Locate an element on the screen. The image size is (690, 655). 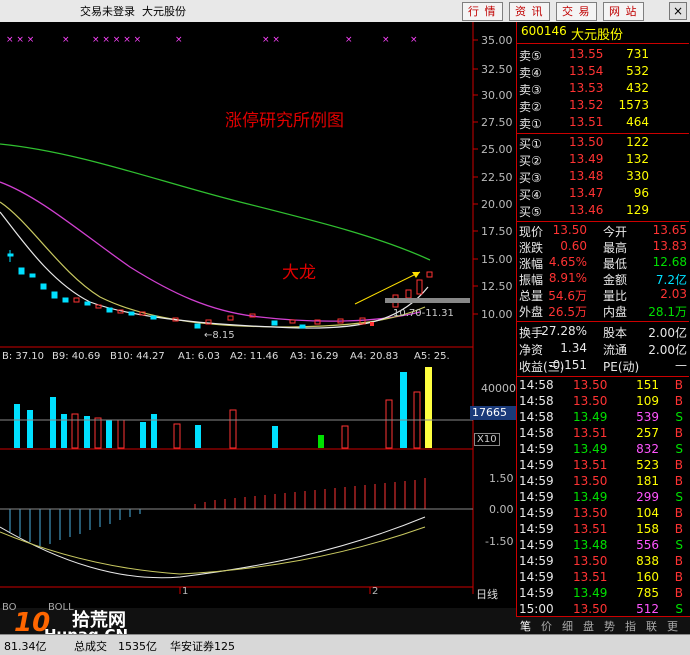
indicator-tab-boll: BOLL is located at coordinates (61, 607).